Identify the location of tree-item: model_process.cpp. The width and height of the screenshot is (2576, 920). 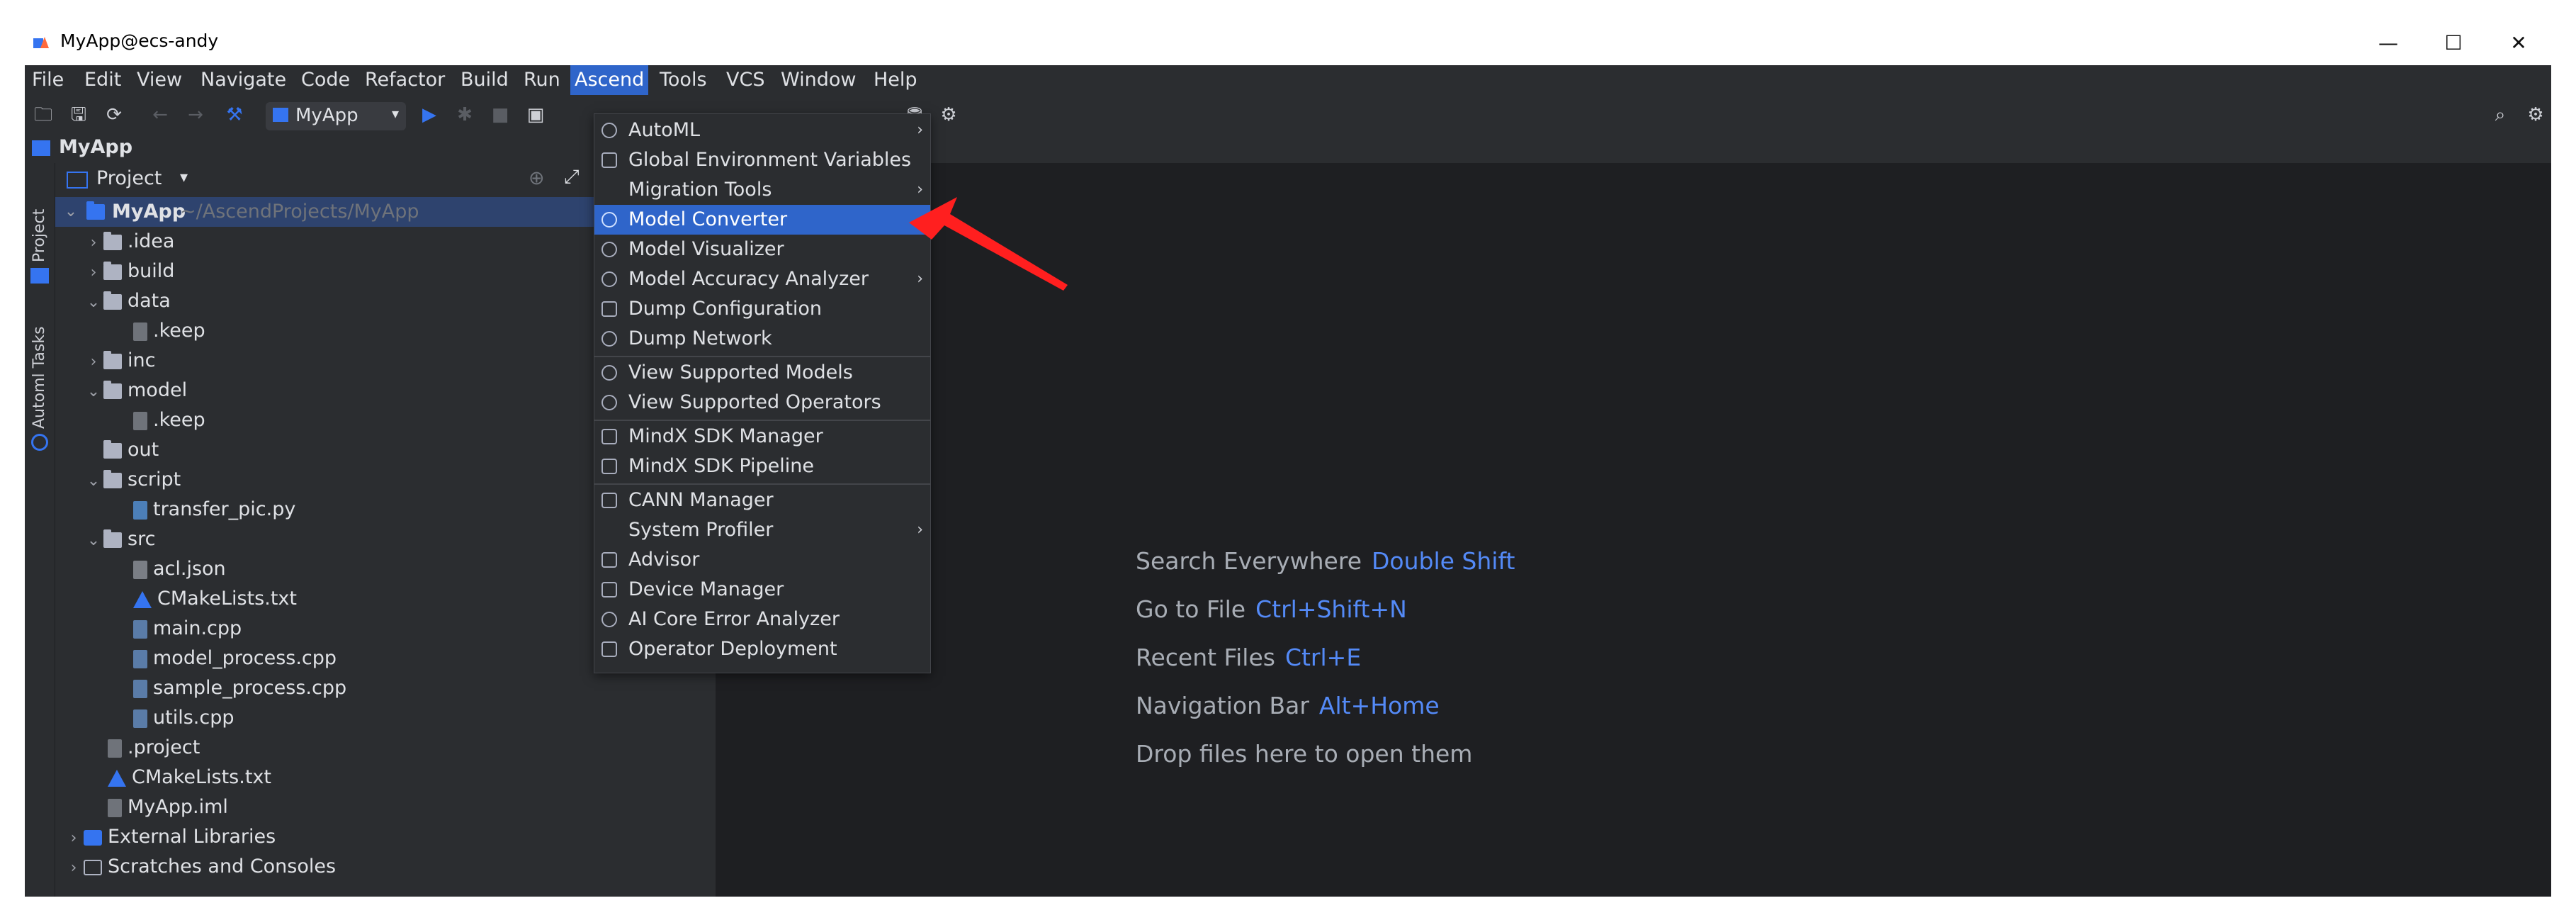
(235, 658).